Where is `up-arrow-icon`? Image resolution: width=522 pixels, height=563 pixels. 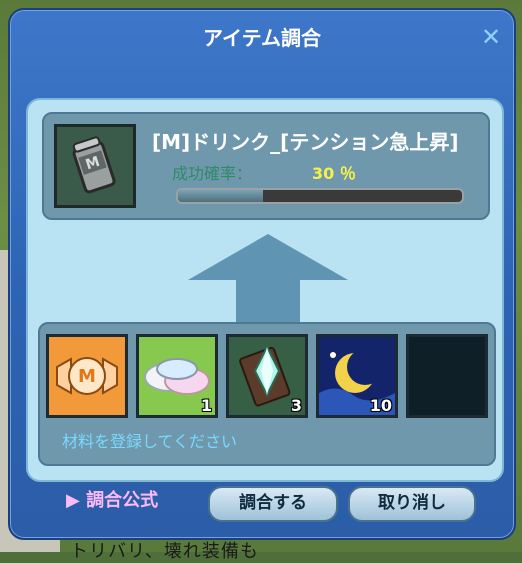 up-arrow-icon is located at coordinates (268, 284).